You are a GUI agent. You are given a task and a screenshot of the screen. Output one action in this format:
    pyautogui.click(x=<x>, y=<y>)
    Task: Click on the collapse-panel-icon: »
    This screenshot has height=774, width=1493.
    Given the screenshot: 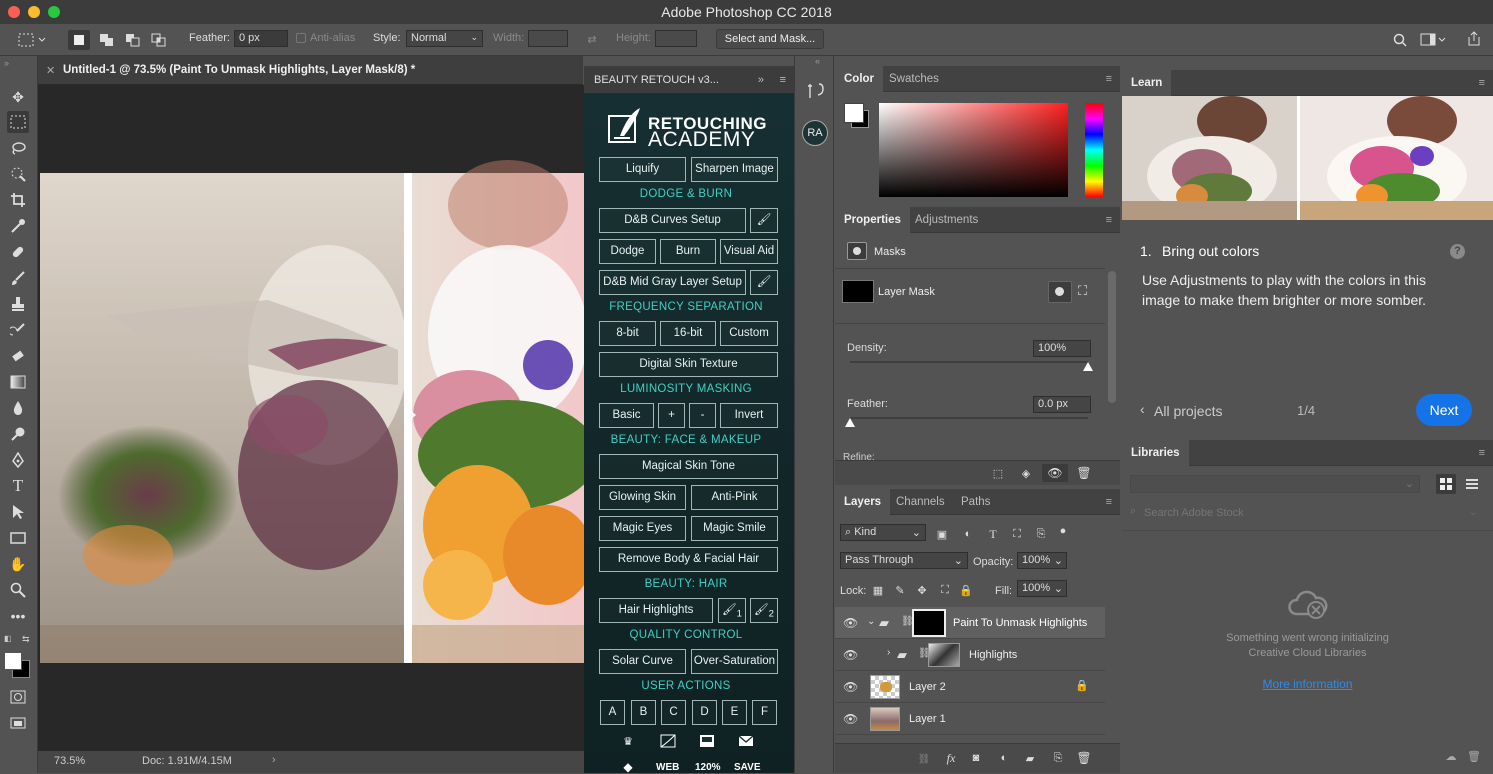 What is the action you would take?
    pyautogui.click(x=761, y=80)
    